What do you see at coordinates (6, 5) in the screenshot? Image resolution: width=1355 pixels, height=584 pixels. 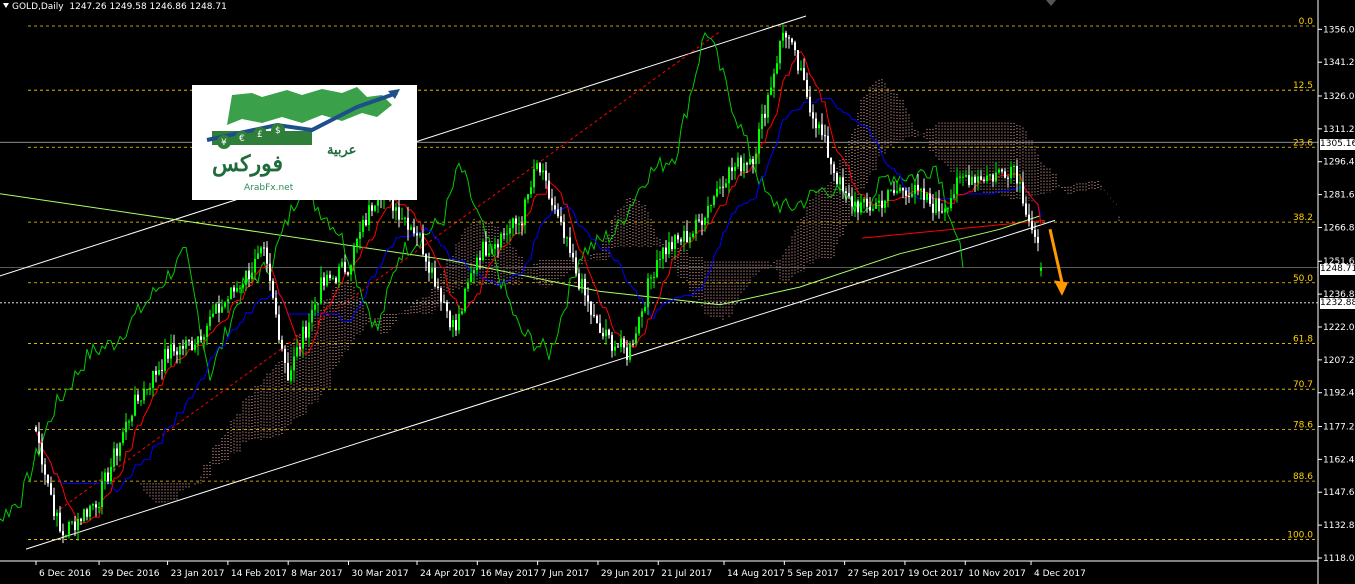 I see `collapse-triangle-icon` at bounding box center [6, 5].